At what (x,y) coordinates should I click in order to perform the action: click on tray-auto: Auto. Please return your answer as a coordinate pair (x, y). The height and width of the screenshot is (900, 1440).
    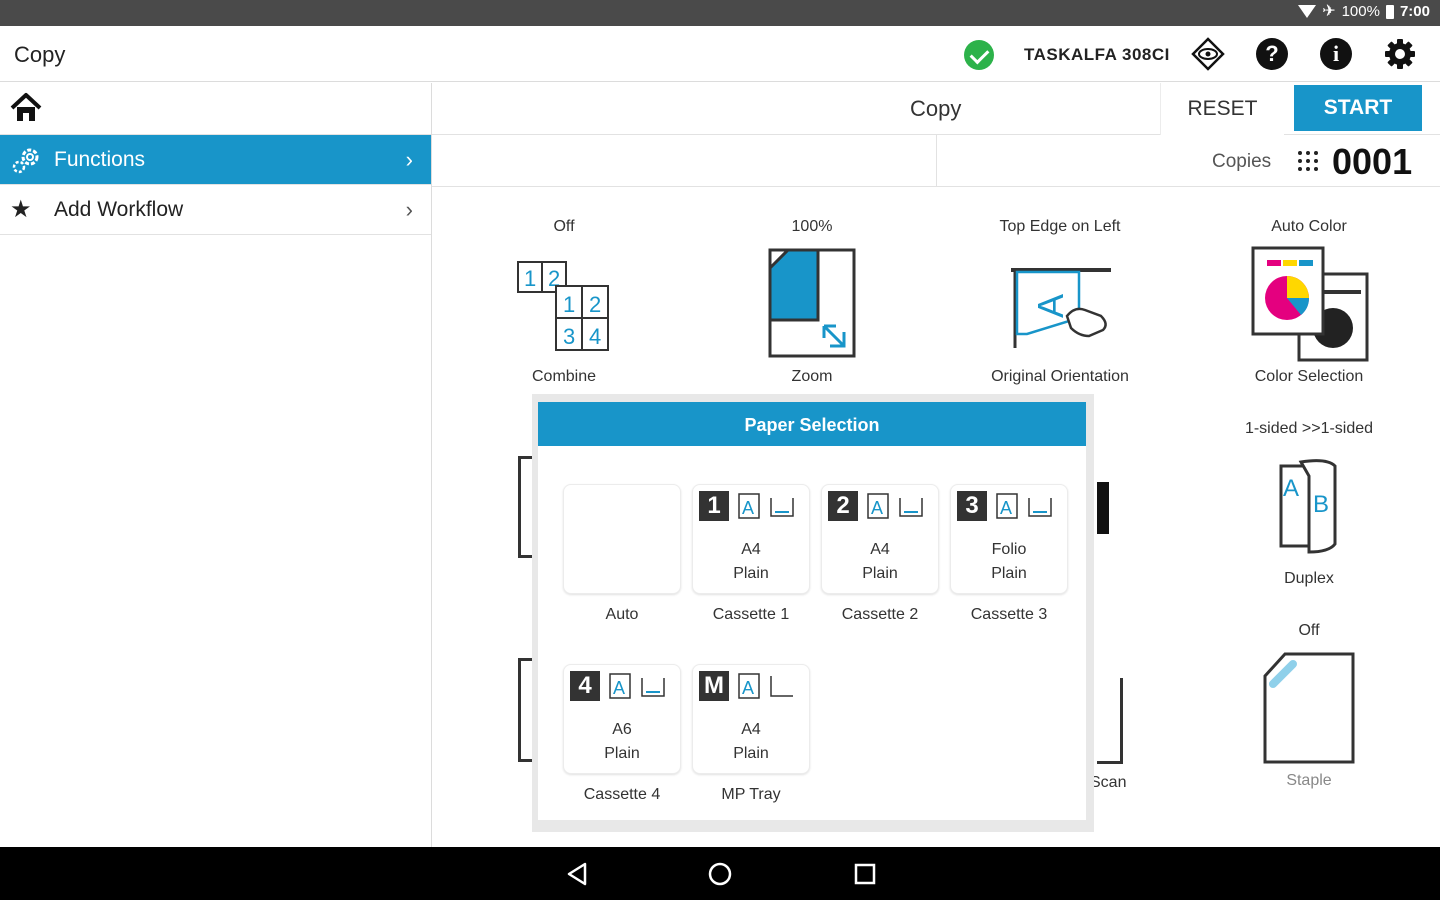
    Looking at the image, I should click on (622, 554).